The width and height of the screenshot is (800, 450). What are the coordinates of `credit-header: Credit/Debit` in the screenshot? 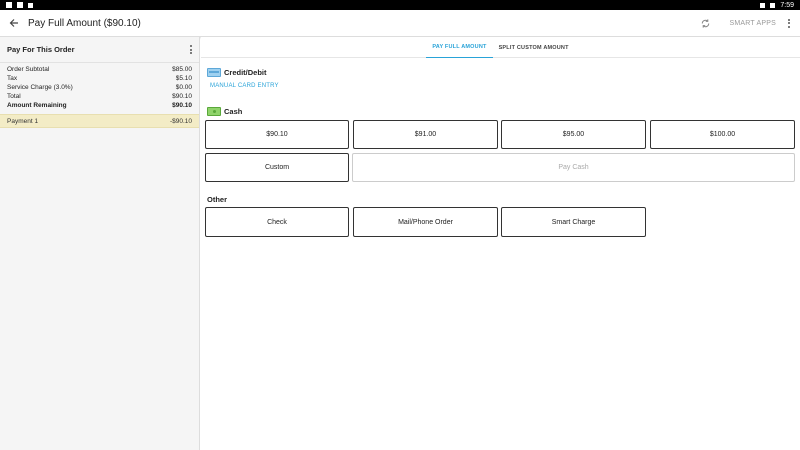 It's located at (243, 72).